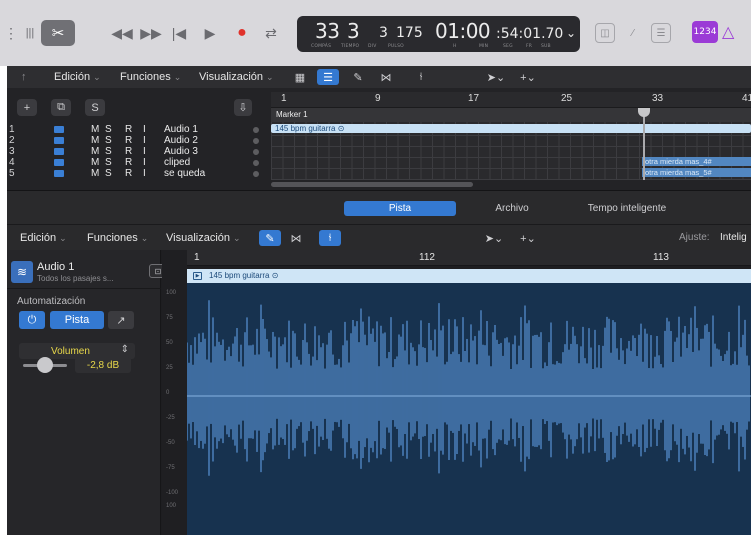 The height and width of the screenshot is (535, 751). Describe the element at coordinates (181, 151) in the screenshot. I see `track-name: Audio 3` at that location.